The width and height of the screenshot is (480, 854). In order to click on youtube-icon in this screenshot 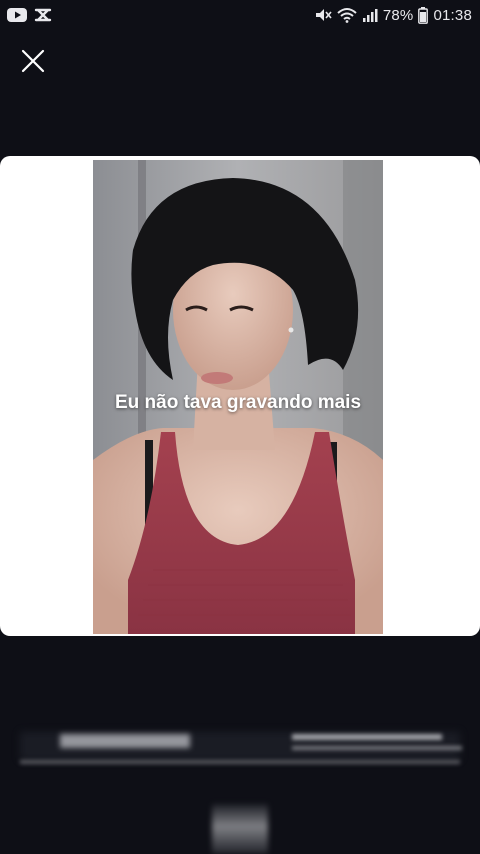, I will do `click(17, 15)`.